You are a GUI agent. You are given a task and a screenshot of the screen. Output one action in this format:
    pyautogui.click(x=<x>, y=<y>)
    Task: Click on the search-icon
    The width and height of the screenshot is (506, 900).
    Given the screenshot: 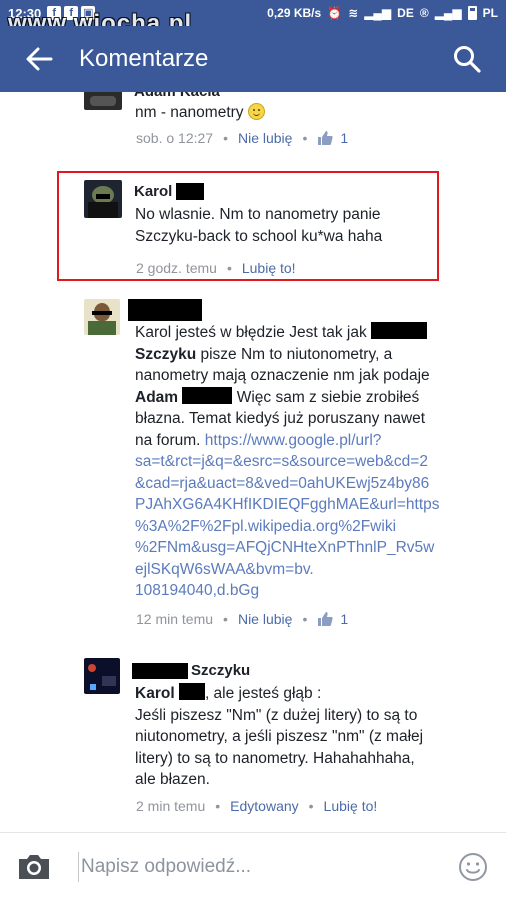 What is the action you would take?
    pyautogui.click(x=467, y=59)
    